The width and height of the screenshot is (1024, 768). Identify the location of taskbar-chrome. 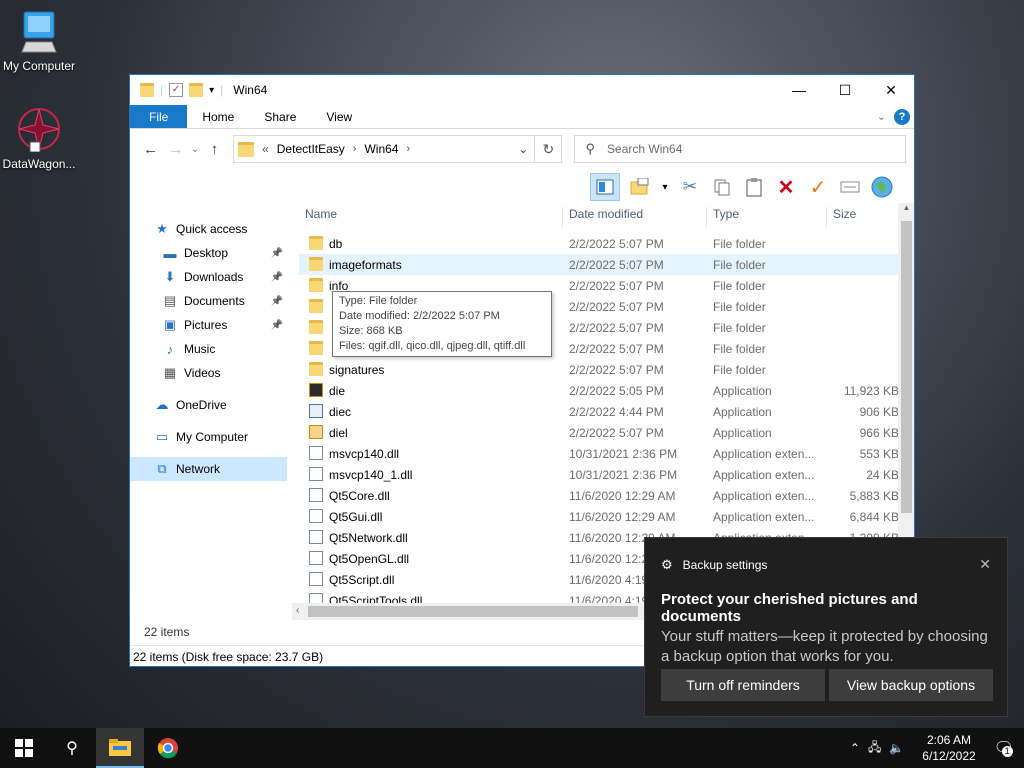
(168, 748).